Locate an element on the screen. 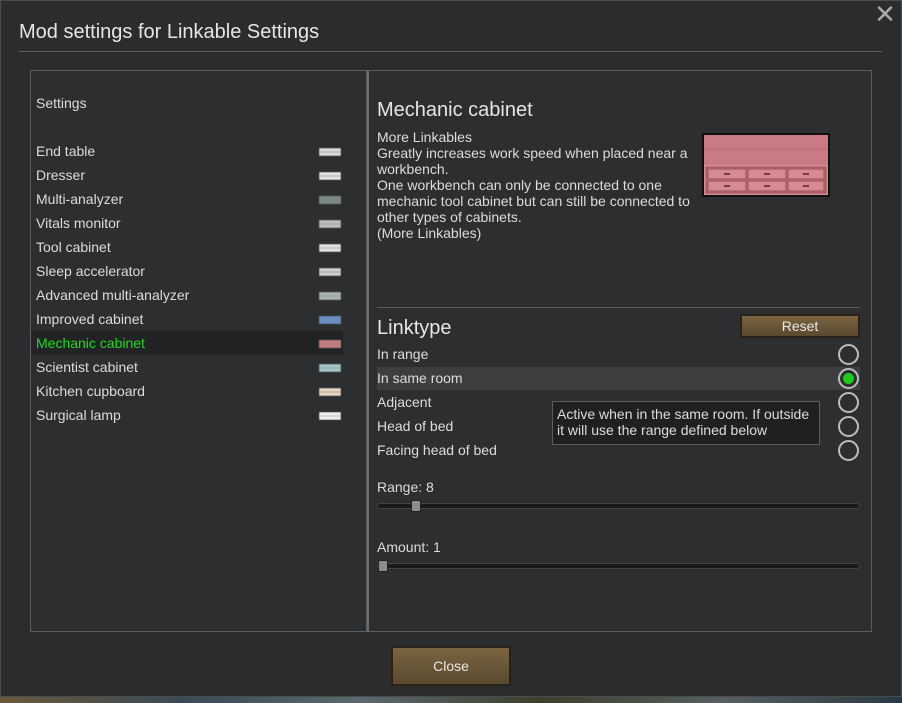  settings-list-item-label: Scientist cabinet is located at coordinates (87, 367).